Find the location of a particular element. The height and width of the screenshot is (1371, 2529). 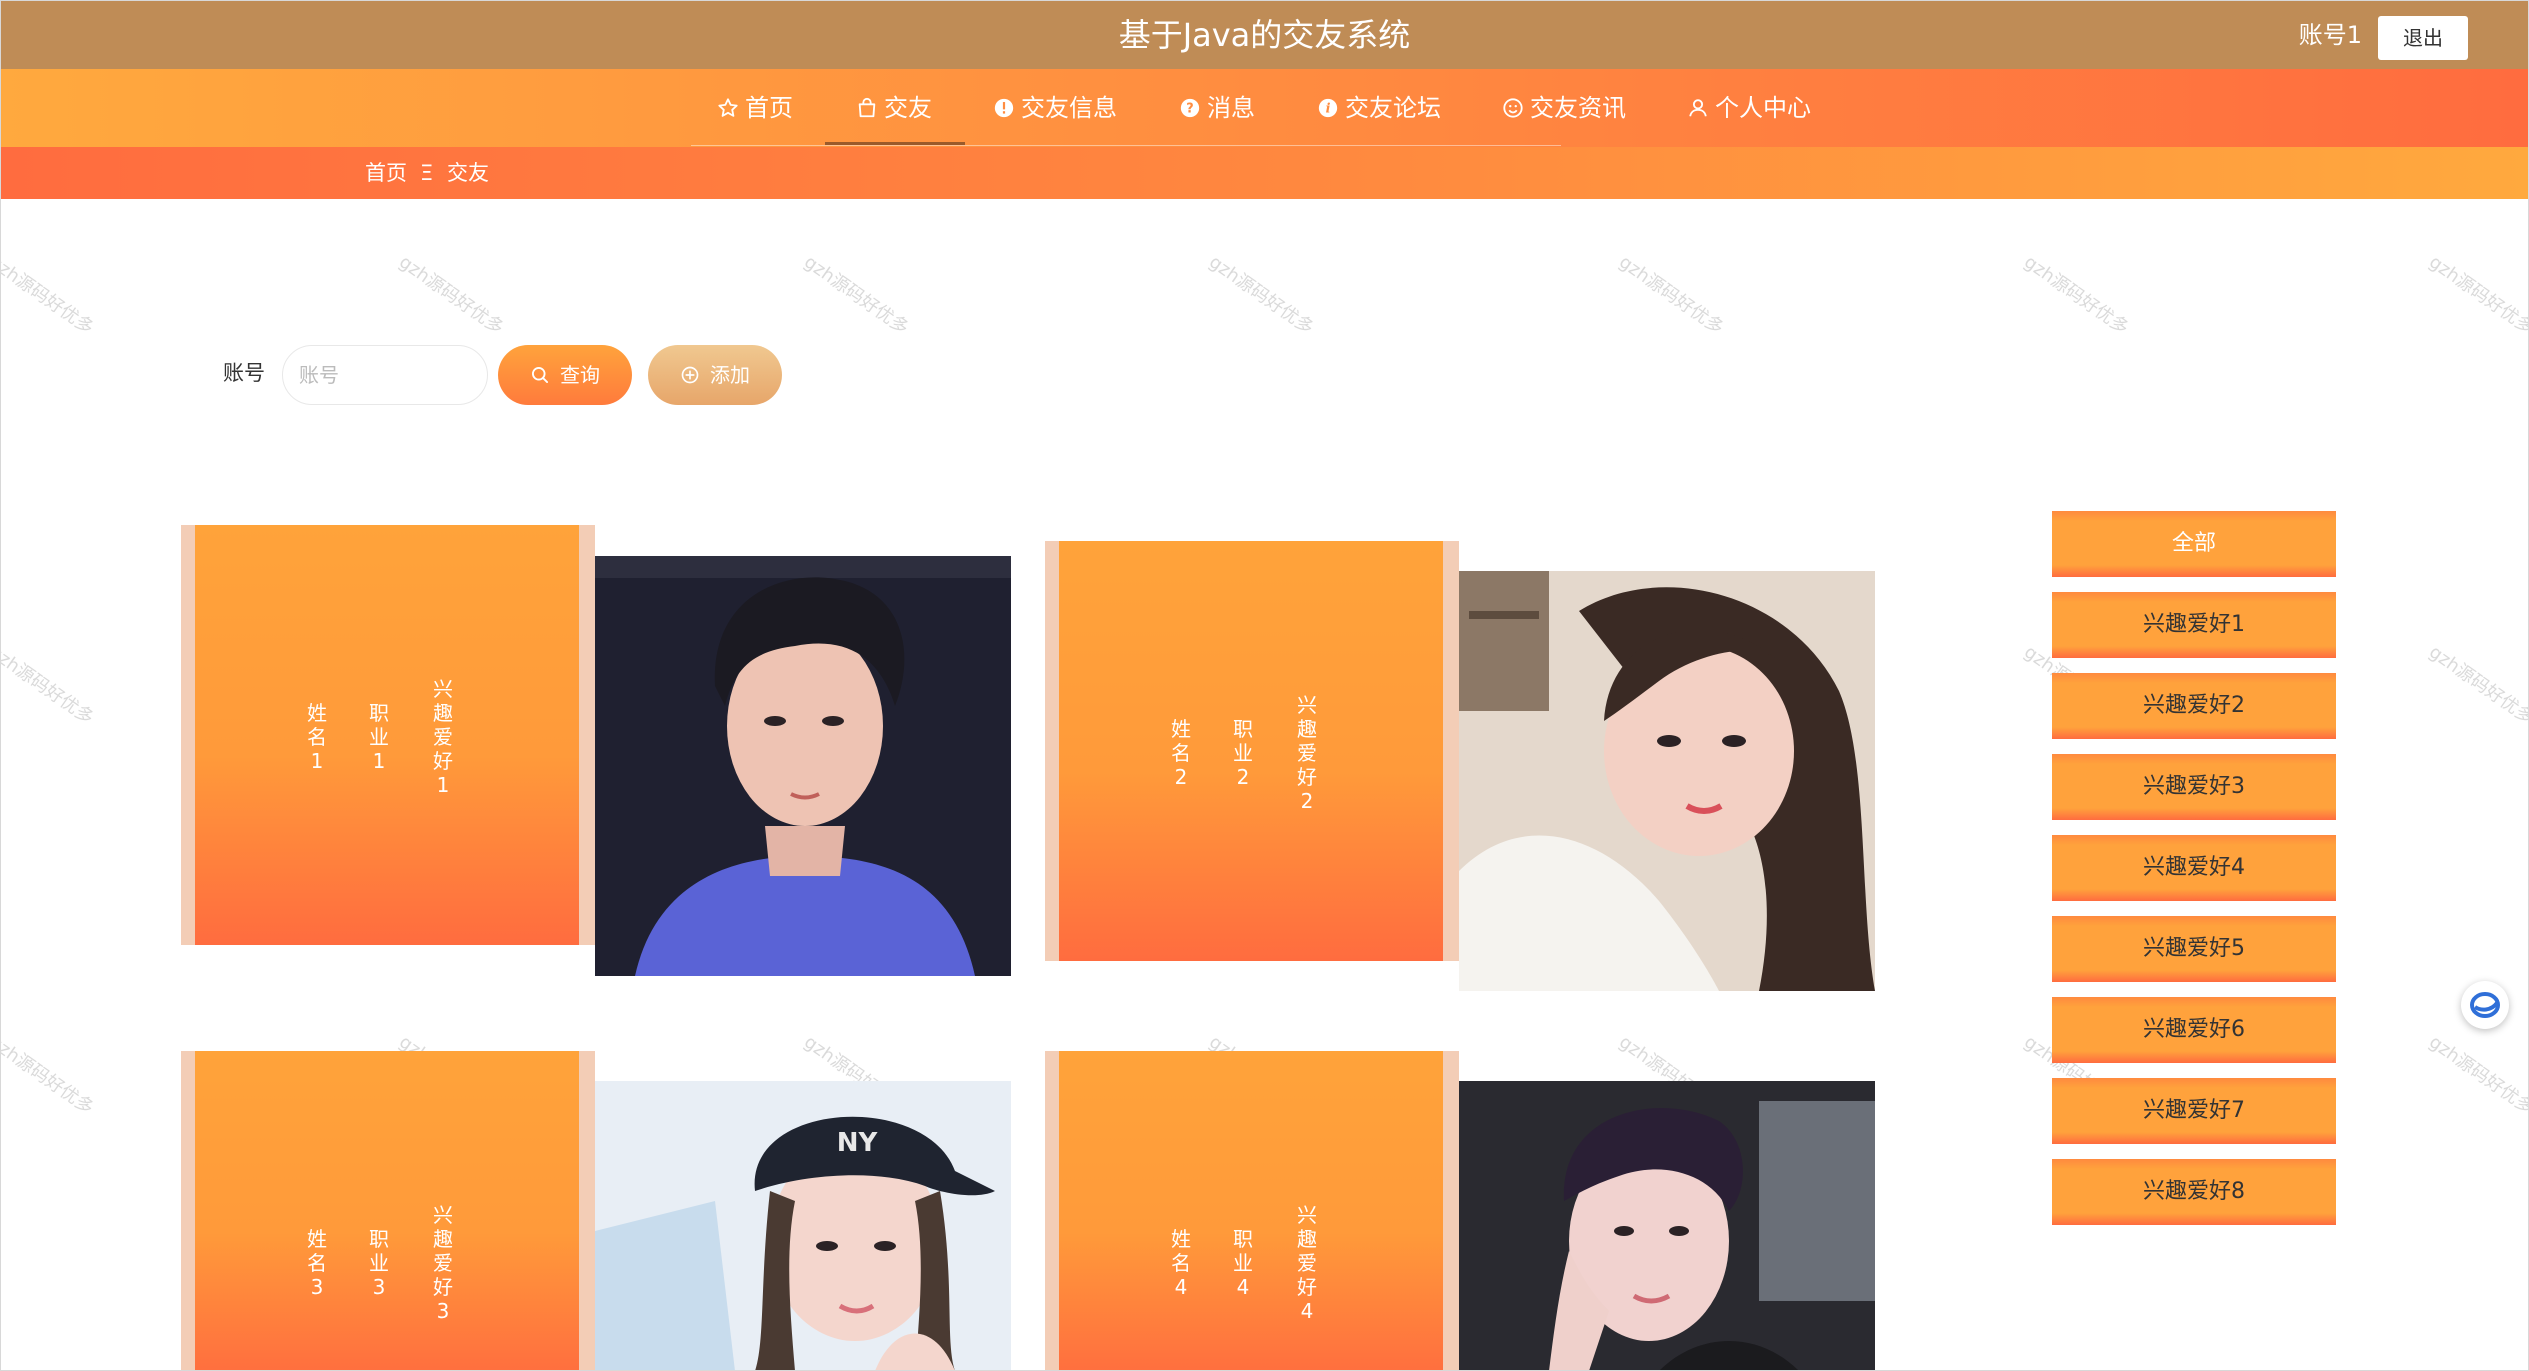

plus-circle-icon is located at coordinates (690, 375).